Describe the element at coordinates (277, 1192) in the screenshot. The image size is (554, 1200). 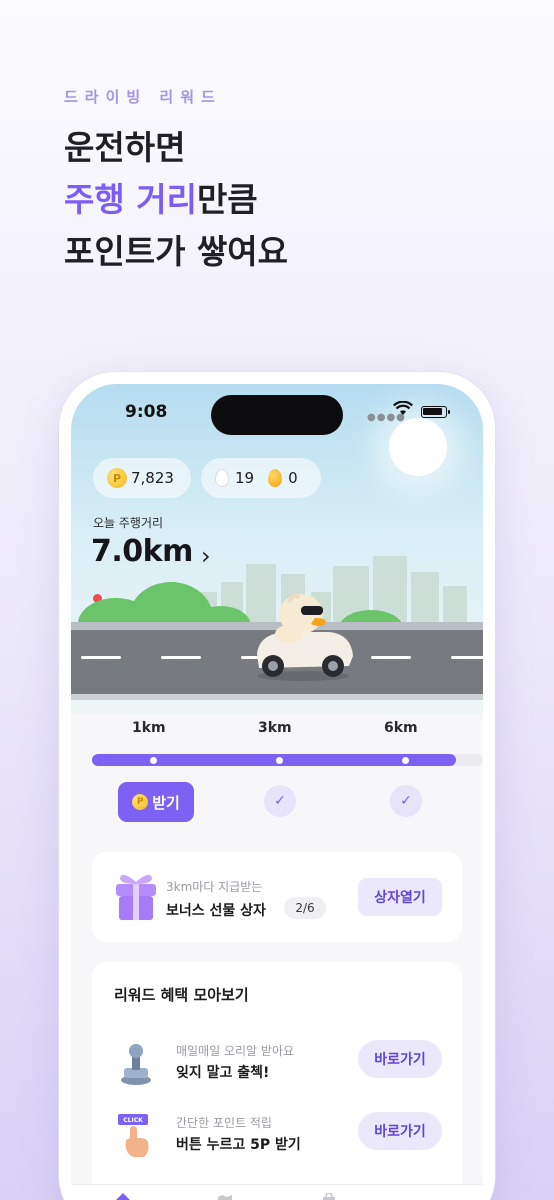
I see `tab-bar` at that location.